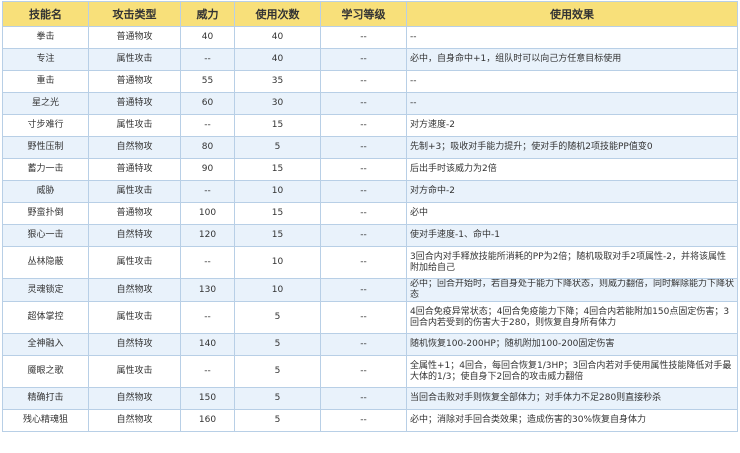  I want to click on power-cell: 120, so click(207, 235).